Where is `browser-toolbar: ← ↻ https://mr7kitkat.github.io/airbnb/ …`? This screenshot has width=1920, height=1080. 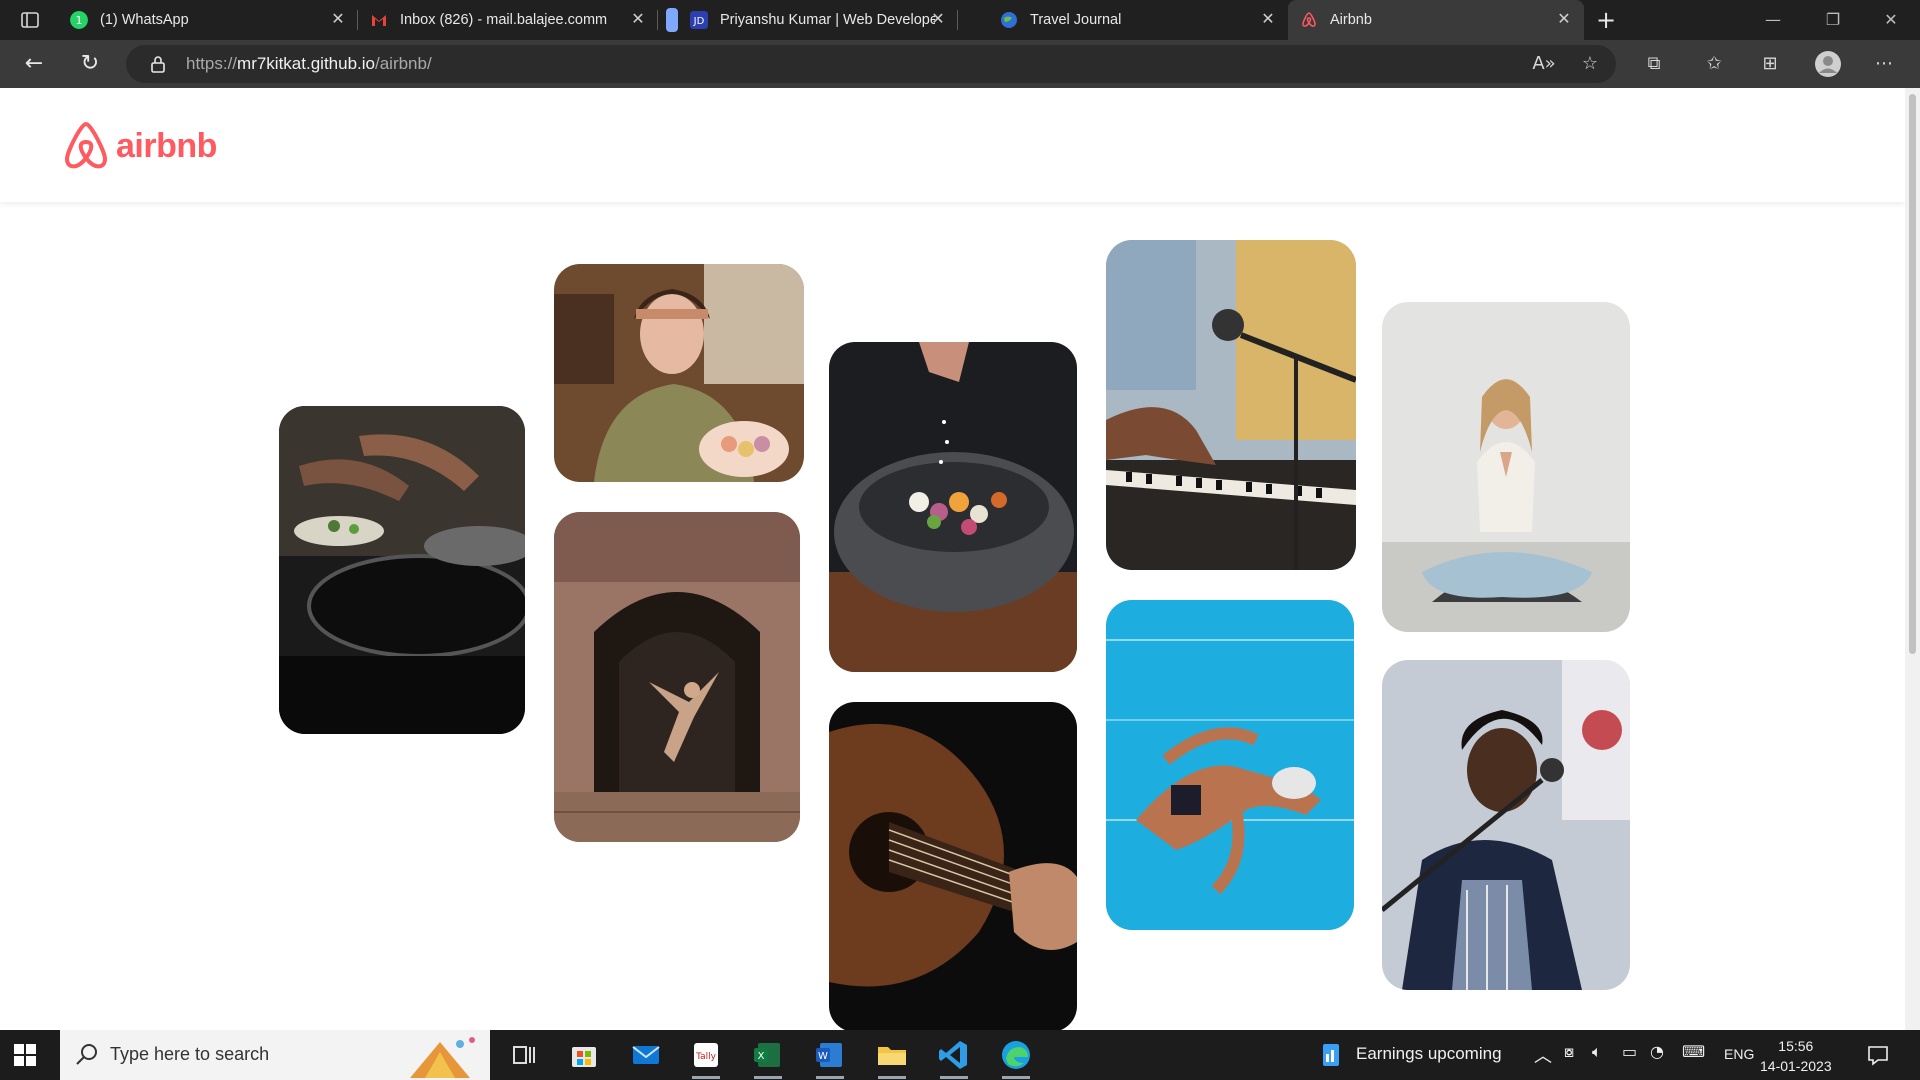 browser-toolbar: ← ↻ https://mr7kitkat.github.io/airbnb/ … is located at coordinates (960, 64).